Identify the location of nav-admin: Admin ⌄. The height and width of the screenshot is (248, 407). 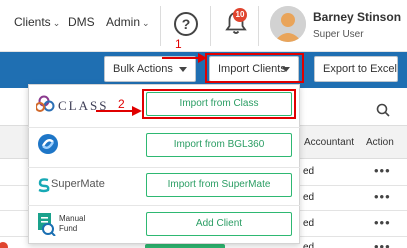
(128, 22).